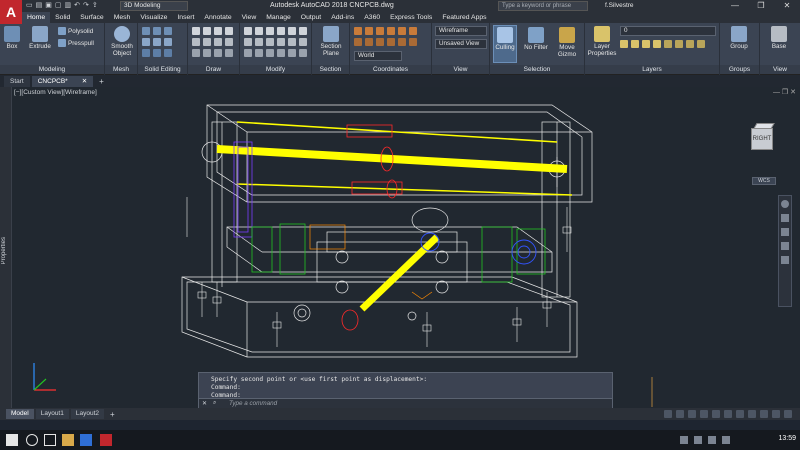 This screenshot has width=800, height=450. What do you see at coordinates (11, 12) in the screenshot?
I see `autocad-logo: A` at bounding box center [11, 12].